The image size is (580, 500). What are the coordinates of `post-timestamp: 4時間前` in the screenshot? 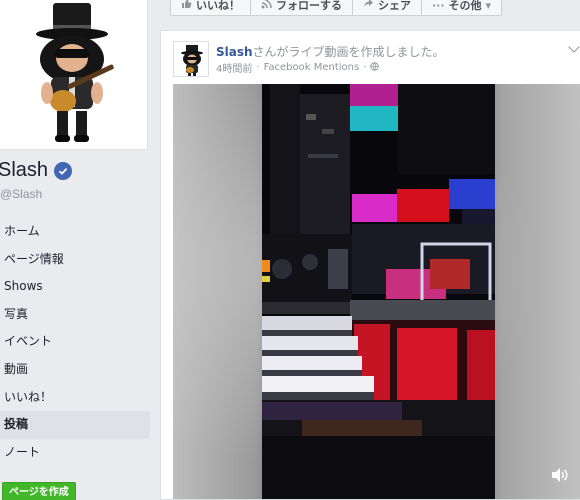 It's located at (234, 67).